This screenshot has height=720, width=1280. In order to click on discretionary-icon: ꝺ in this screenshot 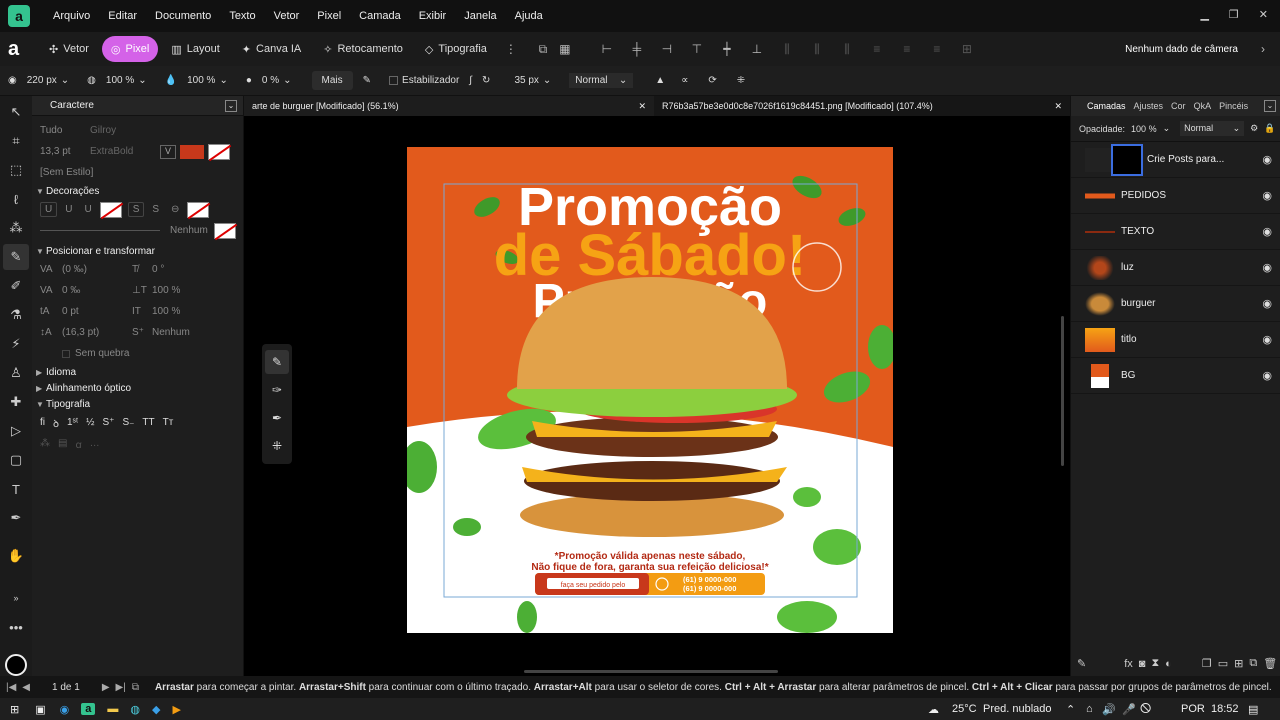, I will do `click(56, 423)`.